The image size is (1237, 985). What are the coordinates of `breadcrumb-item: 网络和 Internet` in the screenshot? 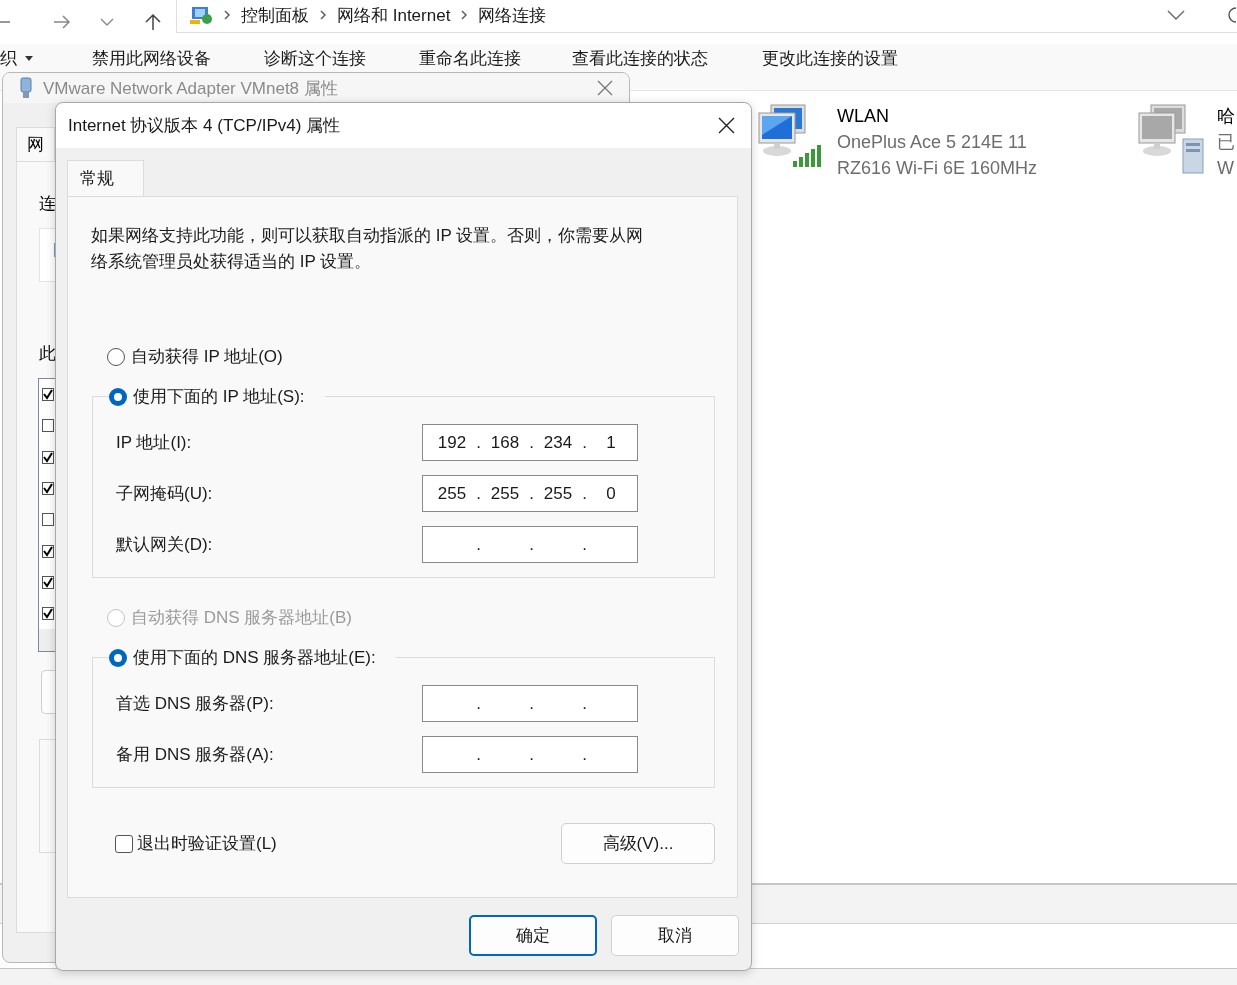 It's located at (394, 15).